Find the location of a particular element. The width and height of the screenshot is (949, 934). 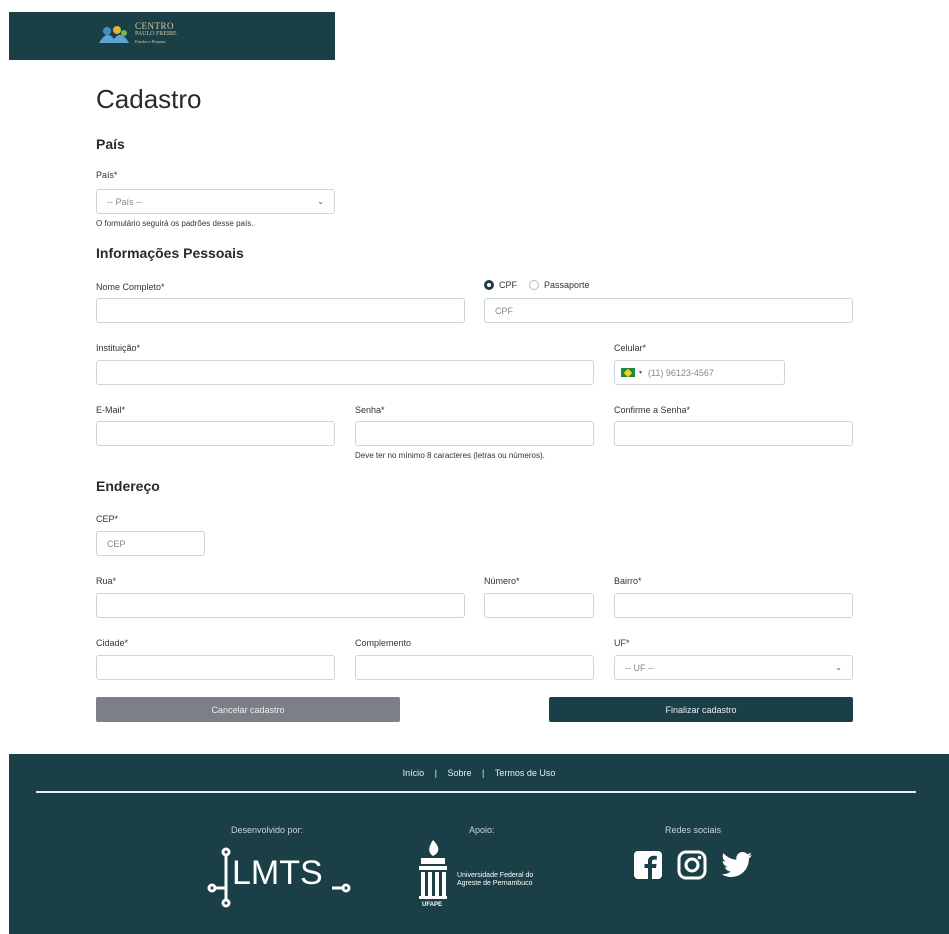

finish-registration-button: Finalizar cadastro is located at coordinates (701, 709).